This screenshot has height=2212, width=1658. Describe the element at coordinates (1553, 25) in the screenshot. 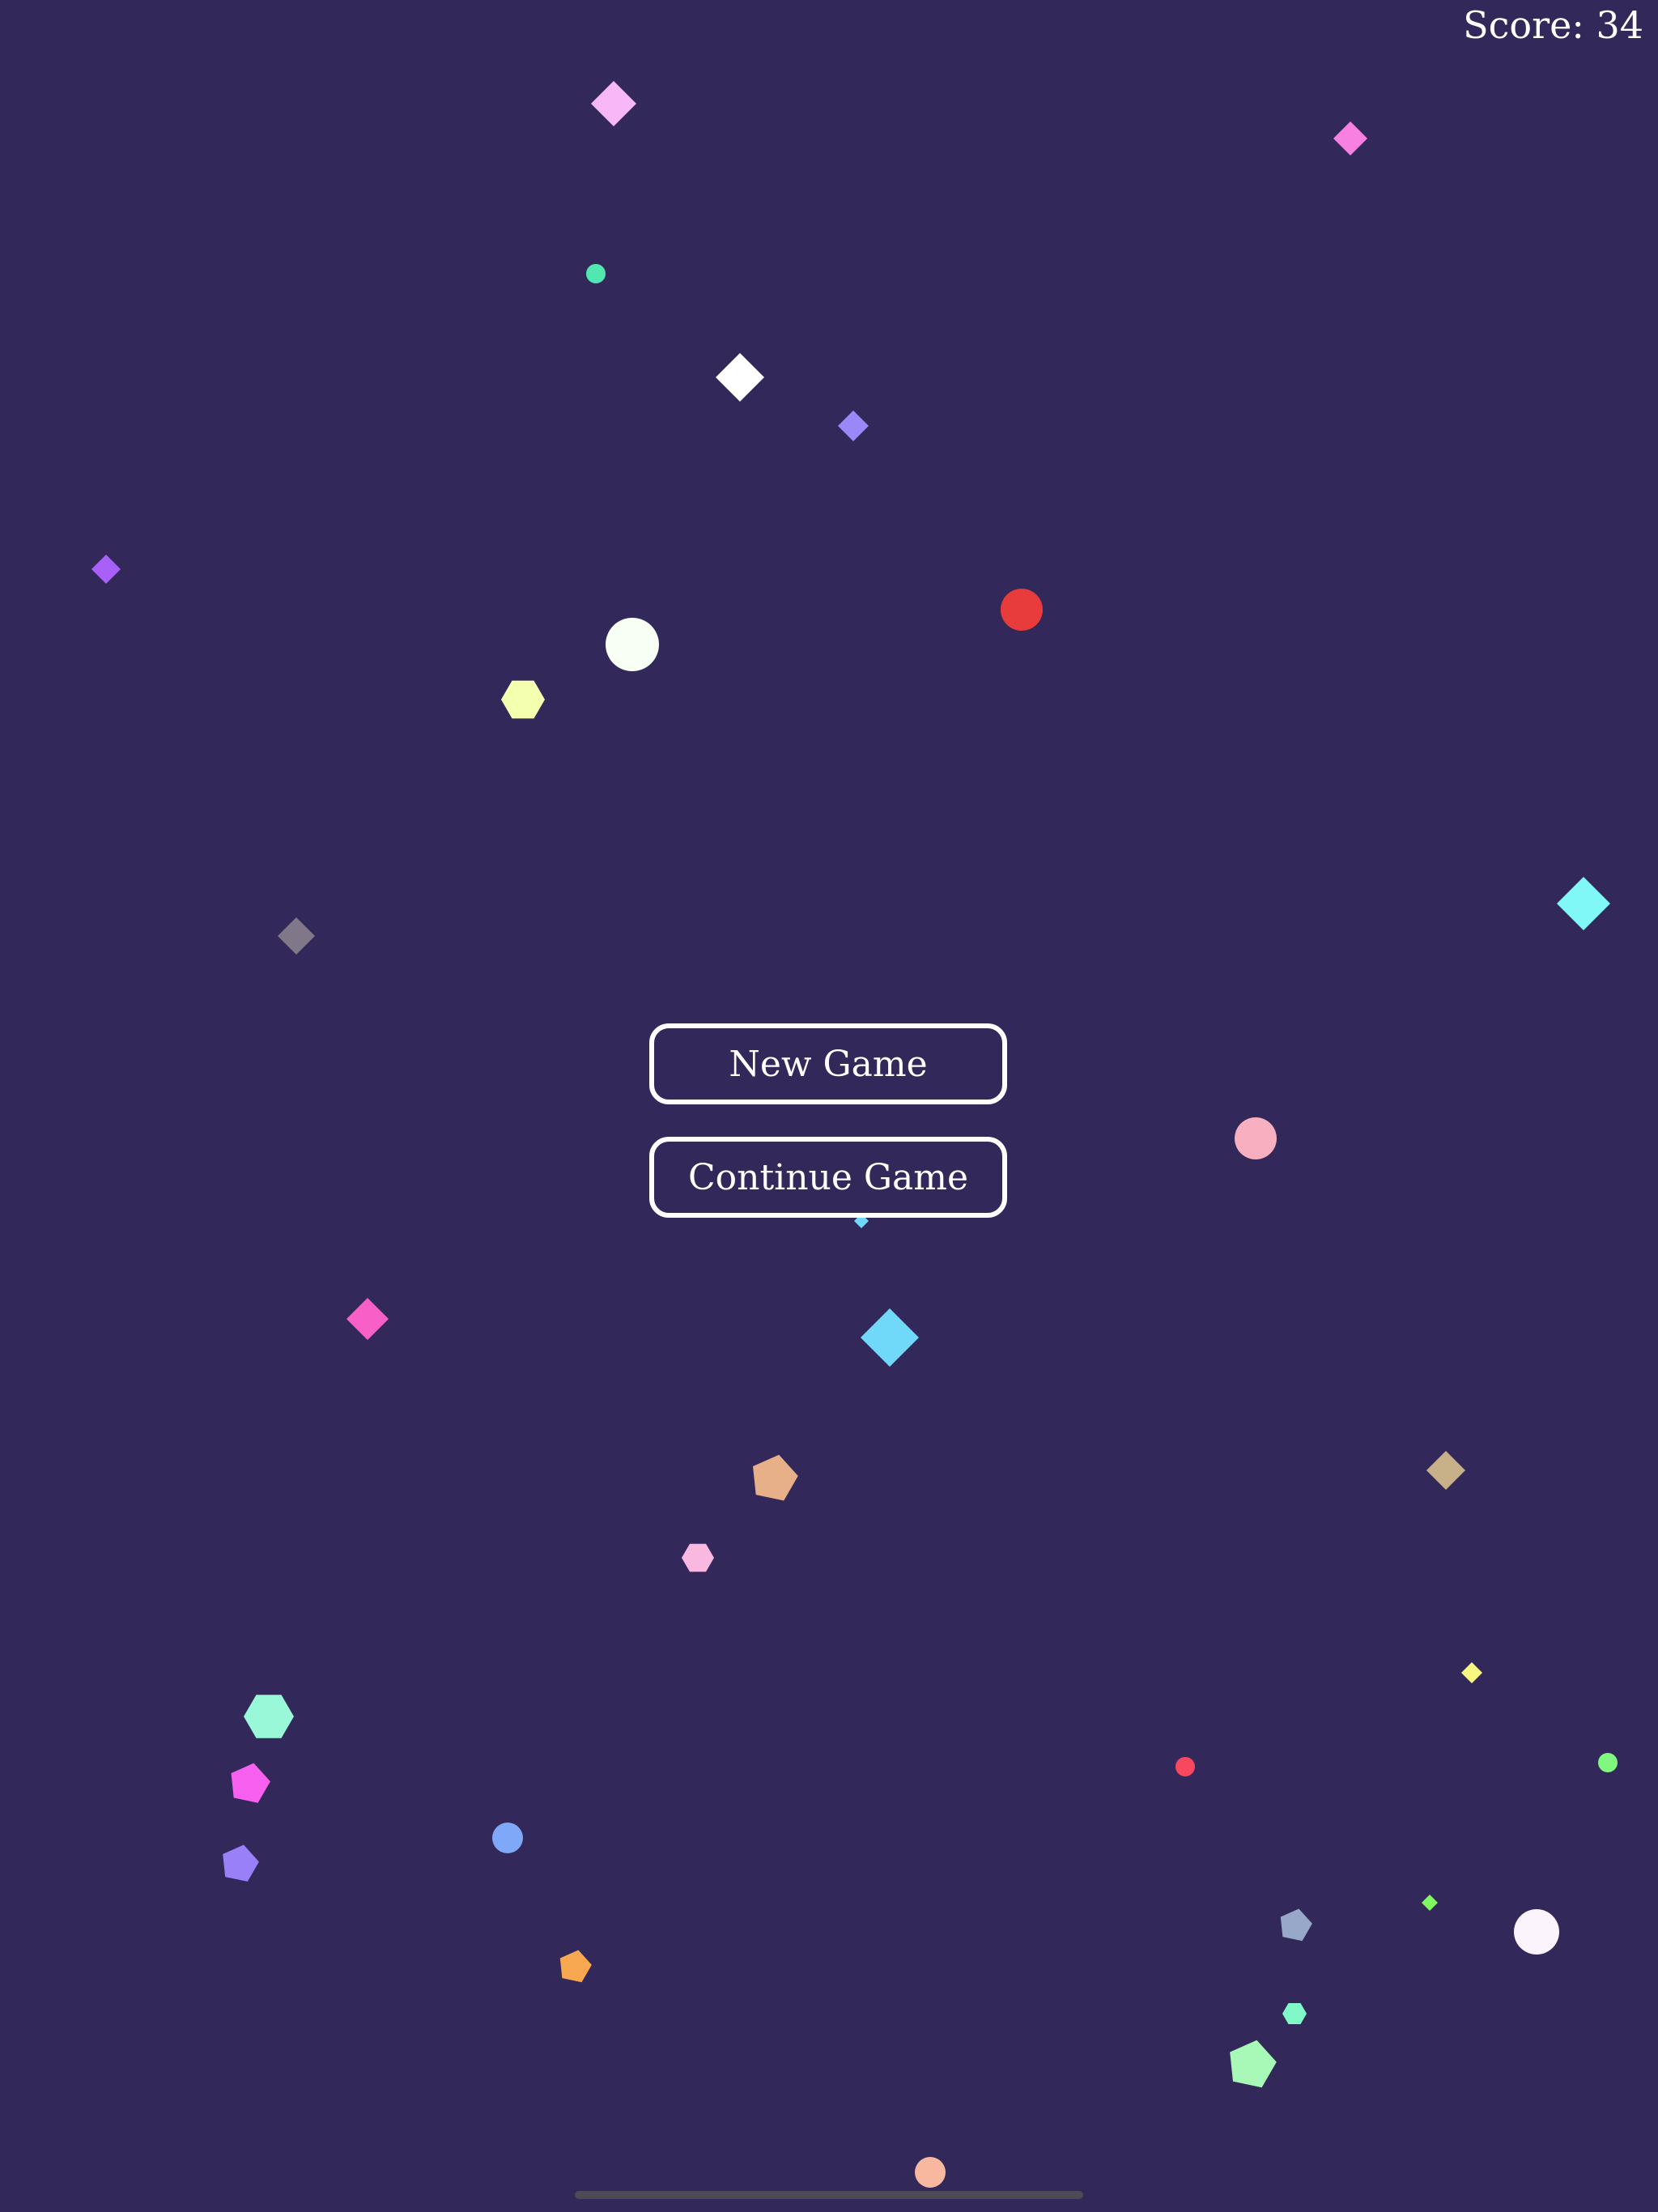

I see `score-display: Score: 34` at that location.